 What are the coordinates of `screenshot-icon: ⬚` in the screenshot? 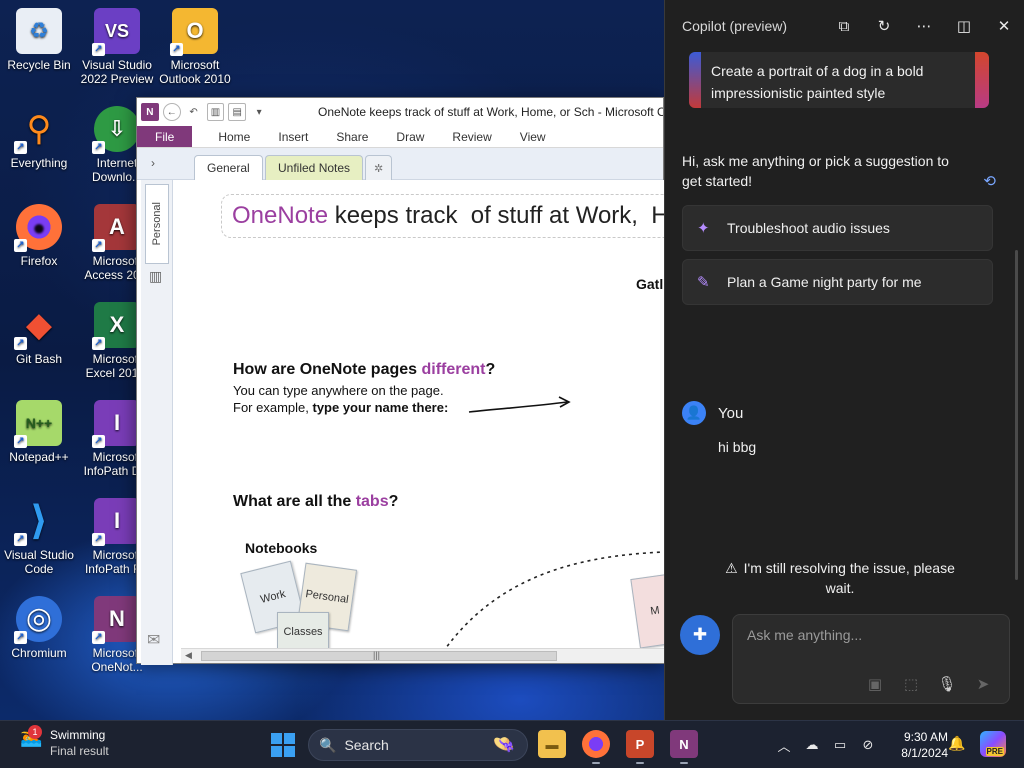 It's located at (911, 684).